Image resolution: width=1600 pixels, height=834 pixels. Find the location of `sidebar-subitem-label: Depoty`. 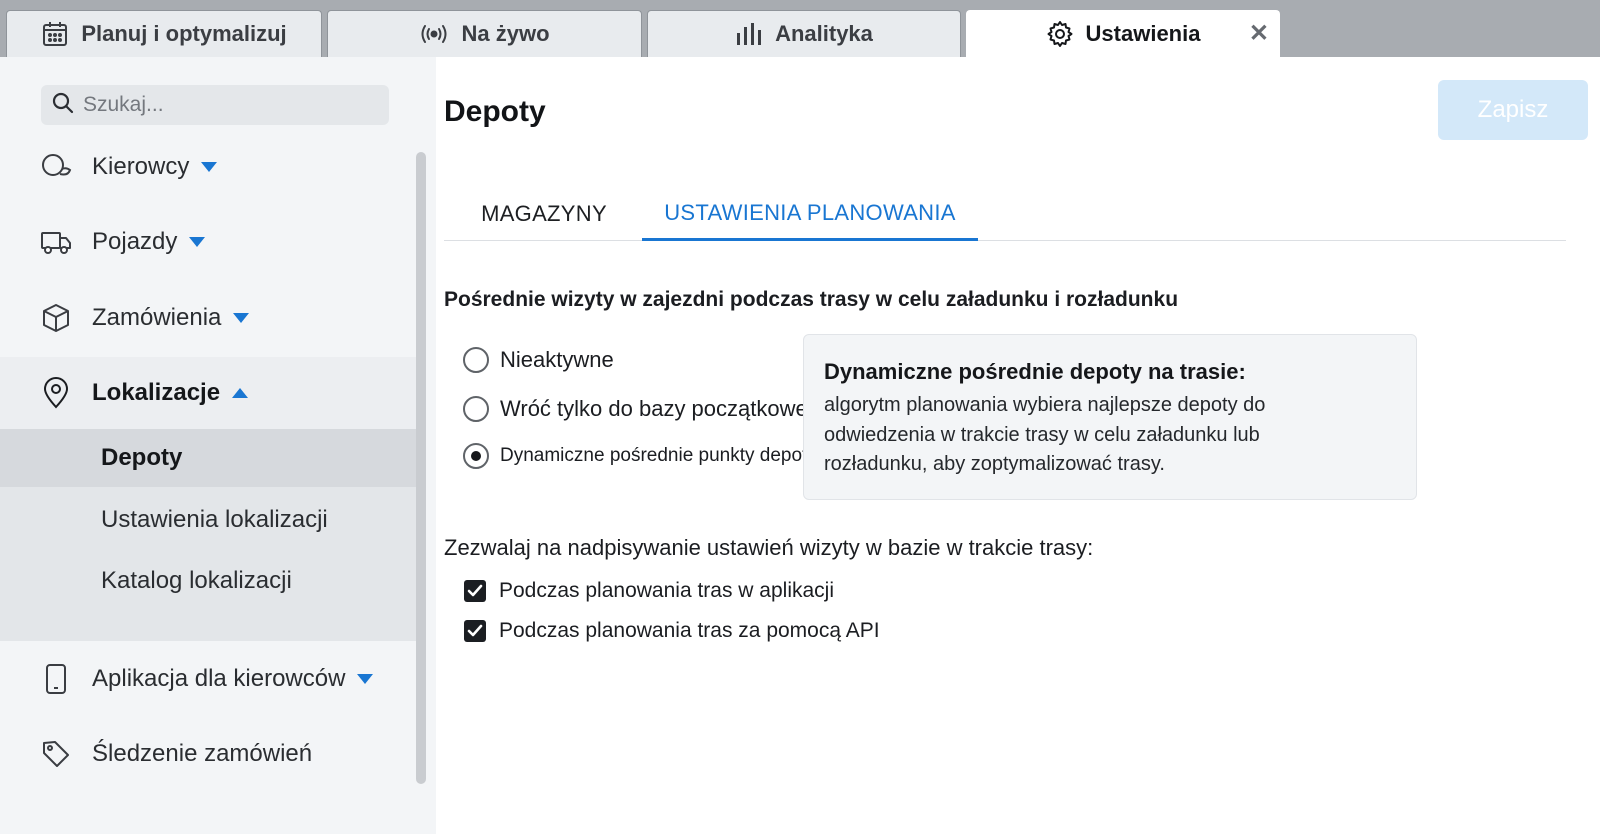

sidebar-subitem-label: Depoty is located at coordinates (142, 457).